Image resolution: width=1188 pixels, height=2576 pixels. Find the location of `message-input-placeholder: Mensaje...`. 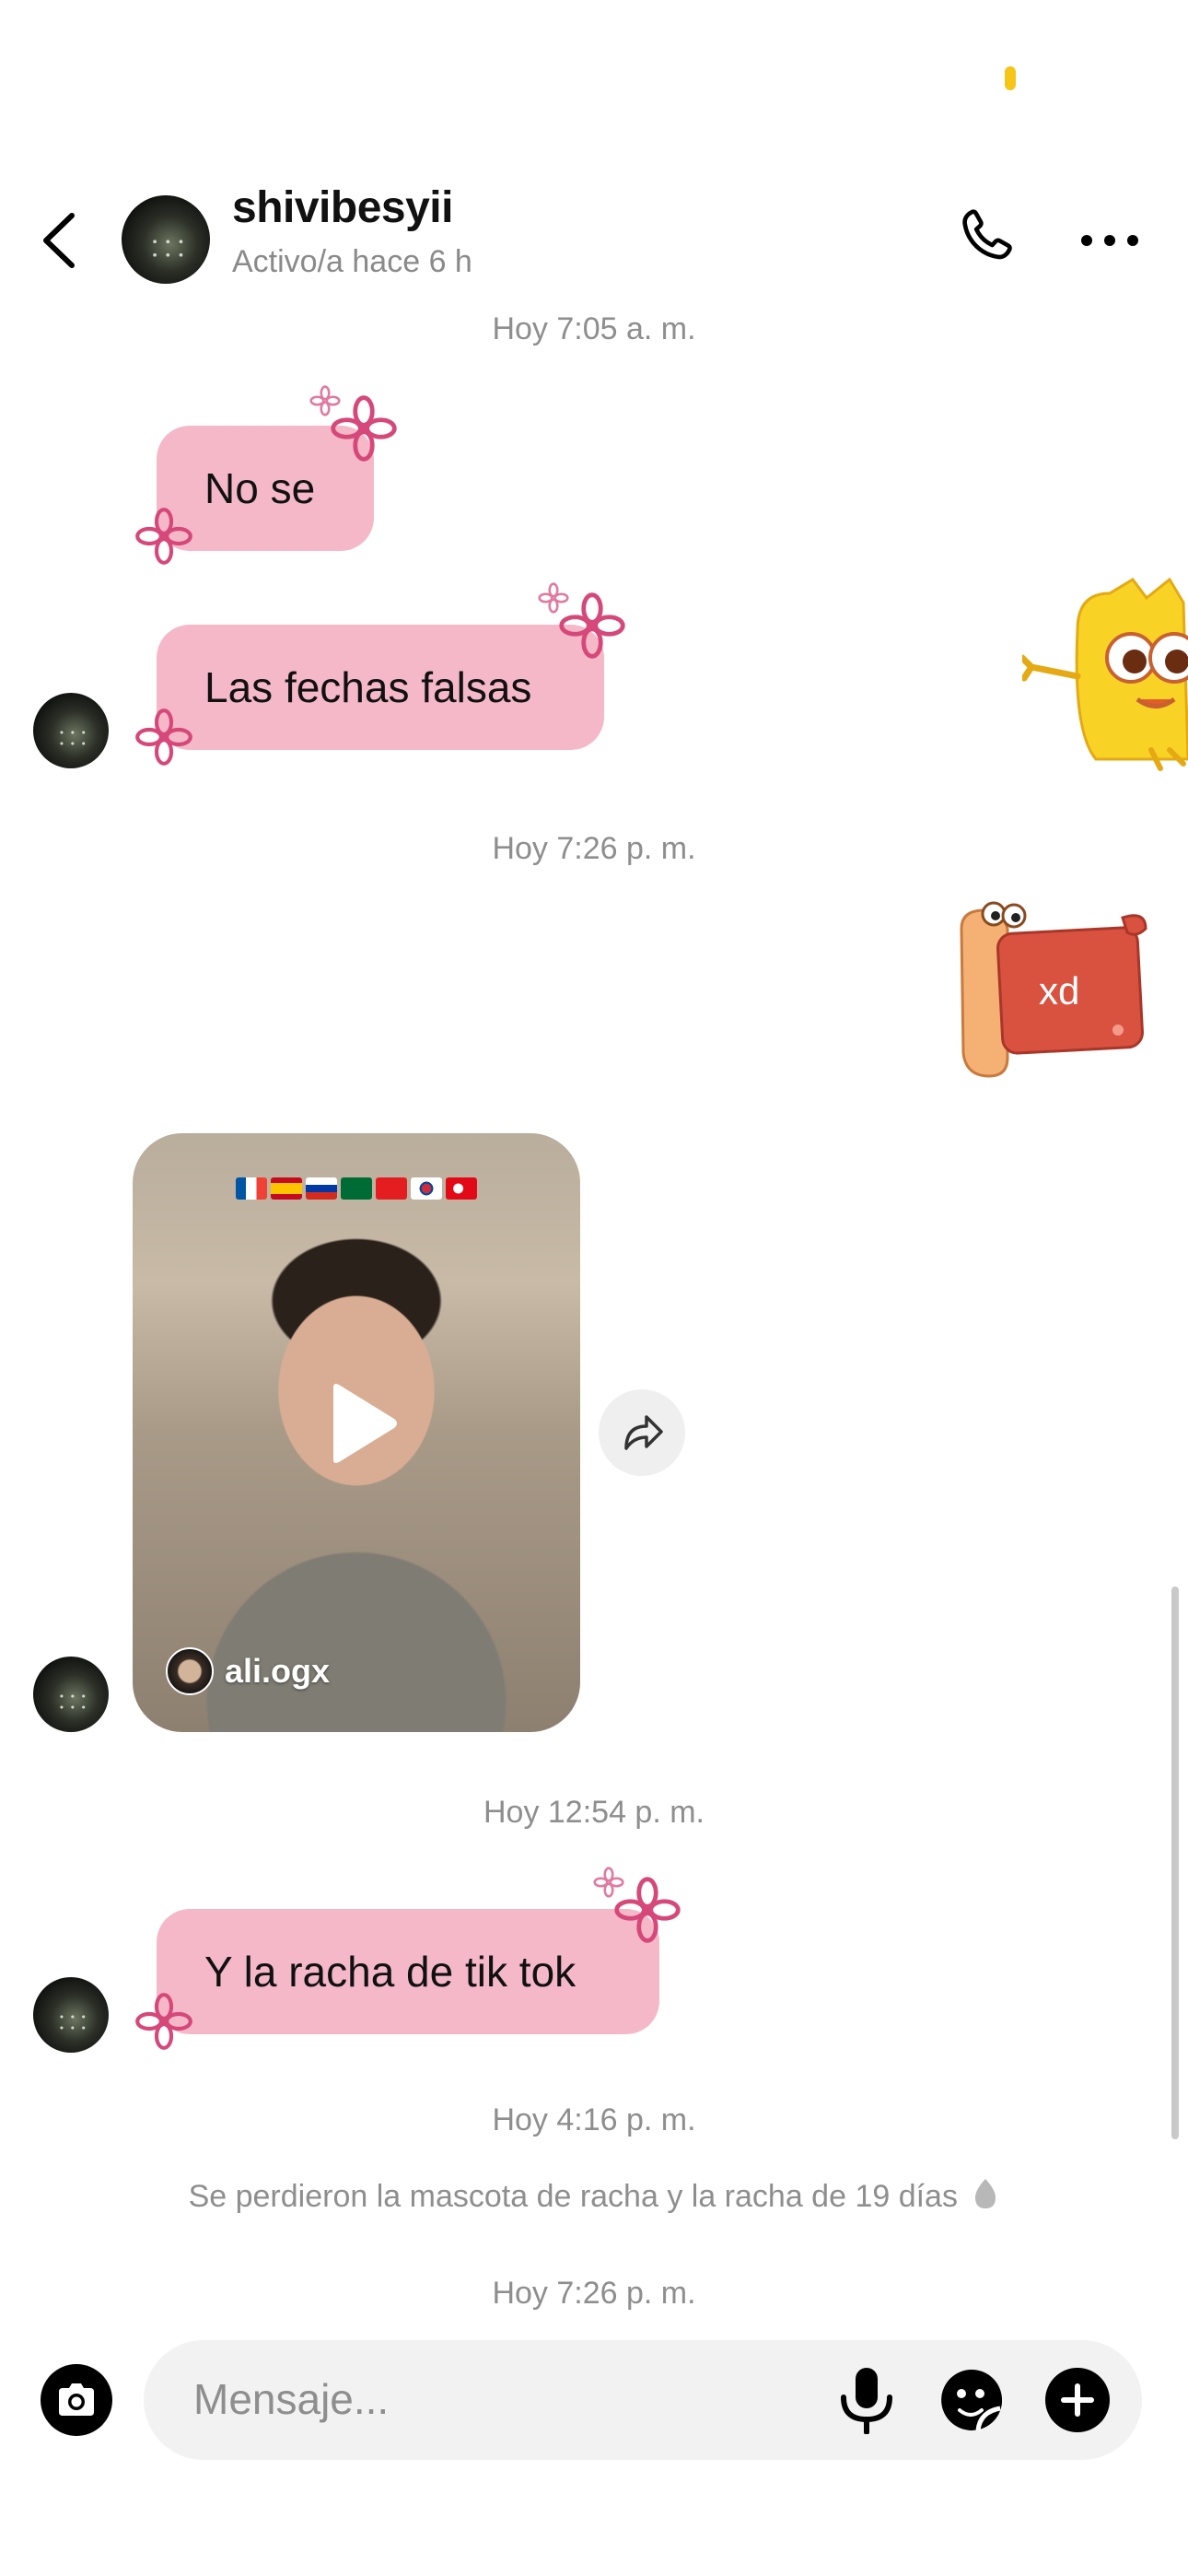

message-input-placeholder: Mensaje... is located at coordinates (291, 2399).